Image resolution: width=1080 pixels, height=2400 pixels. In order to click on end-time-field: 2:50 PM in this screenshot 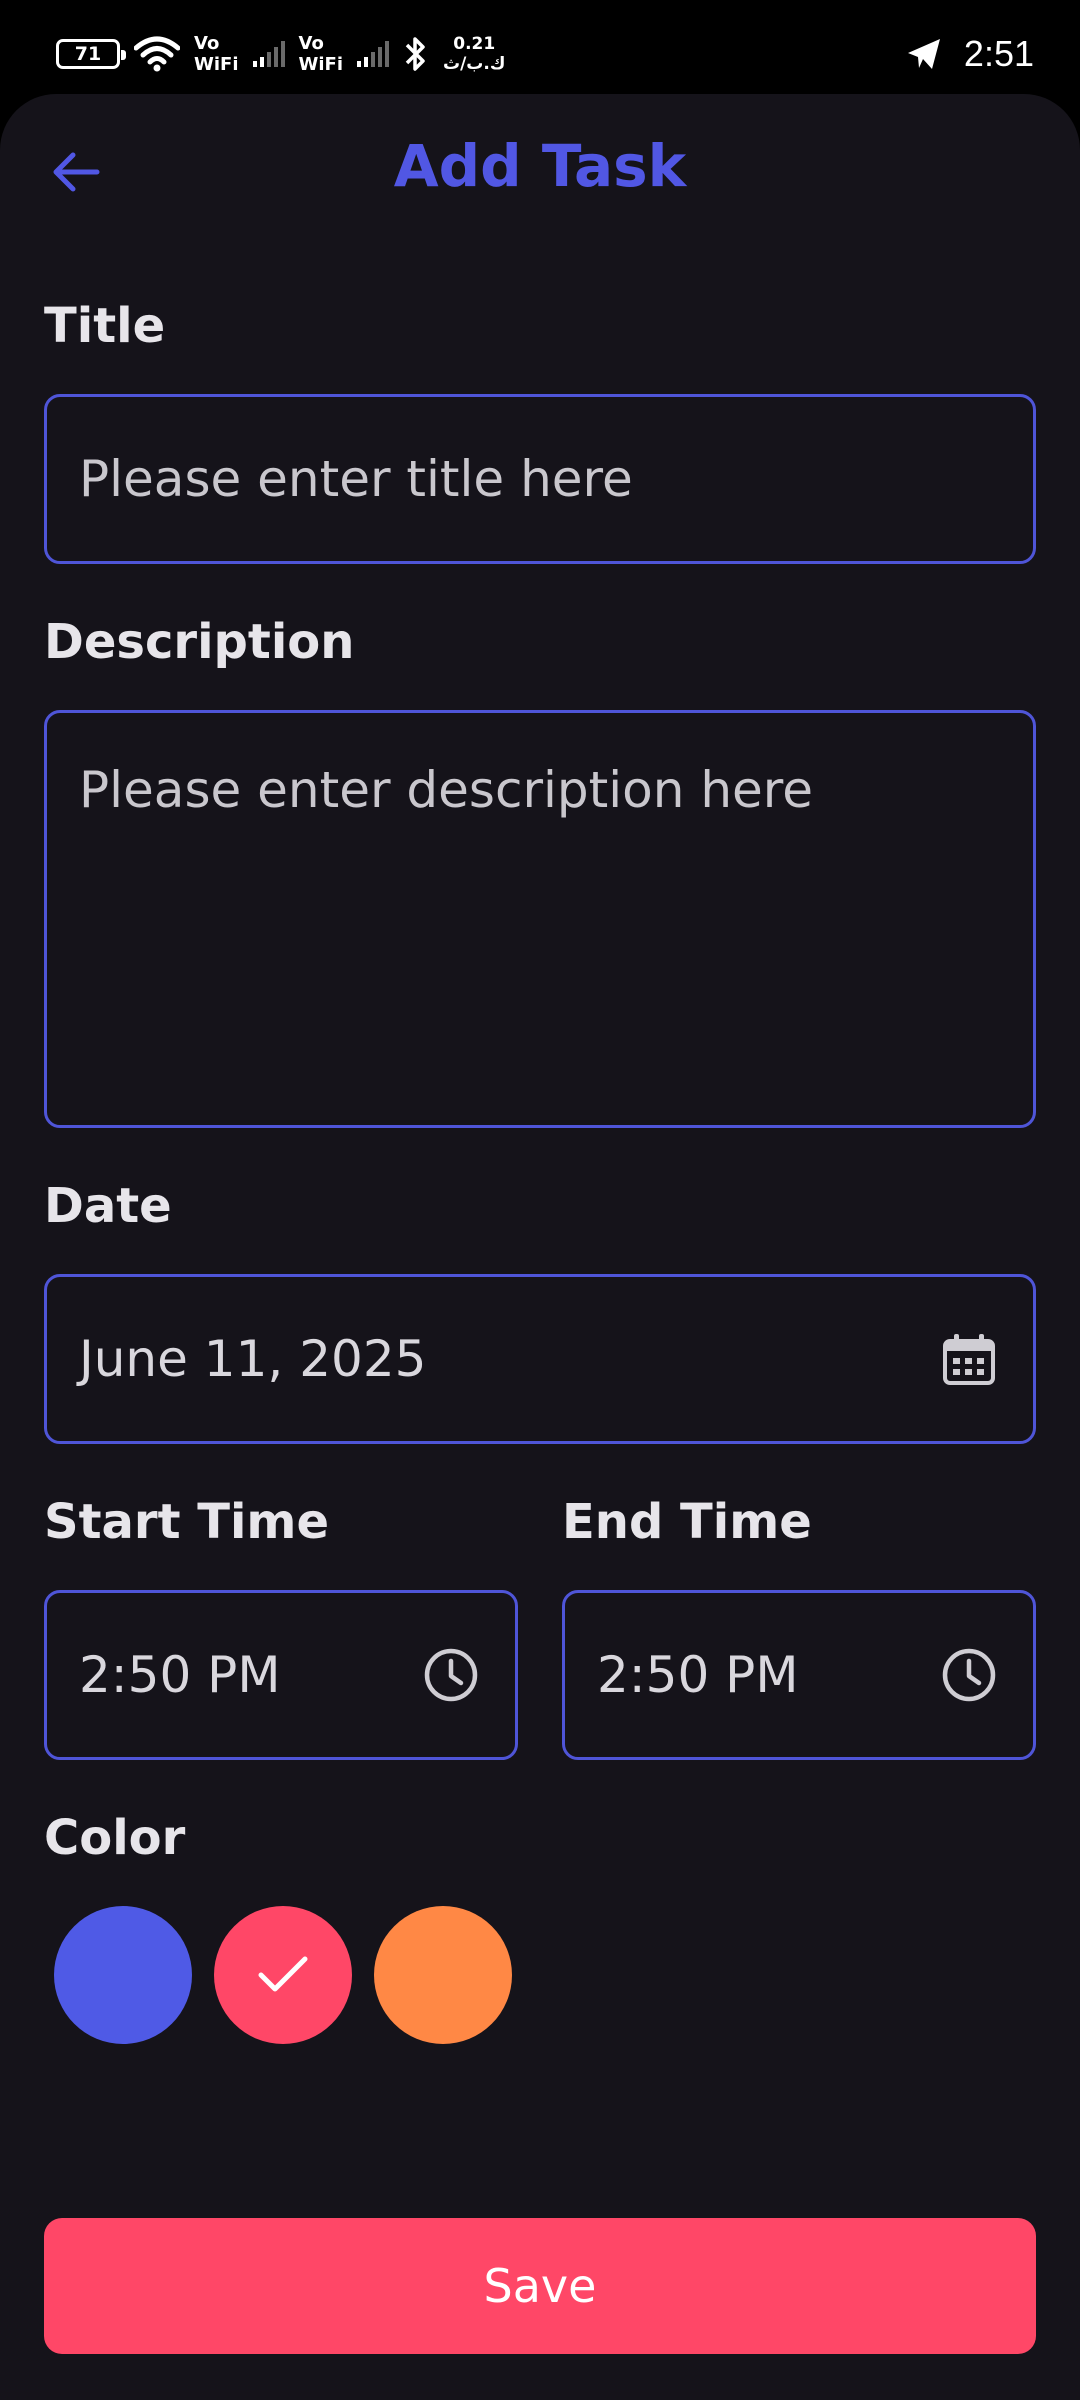, I will do `click(799, 1675)`.